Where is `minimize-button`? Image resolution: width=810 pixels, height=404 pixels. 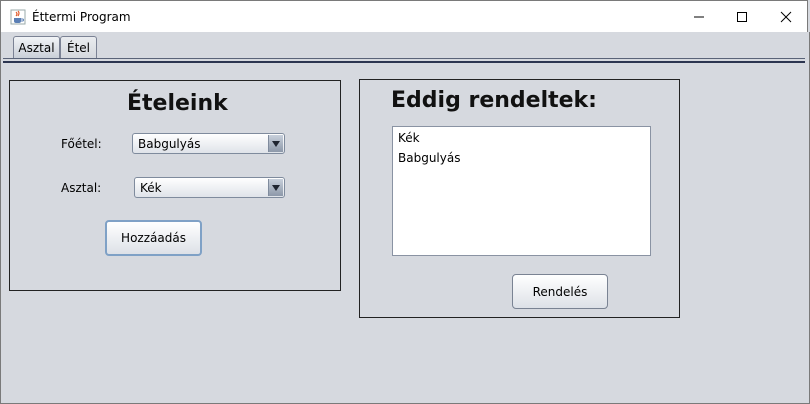 minimize-button is located at coordinates (699, 16).